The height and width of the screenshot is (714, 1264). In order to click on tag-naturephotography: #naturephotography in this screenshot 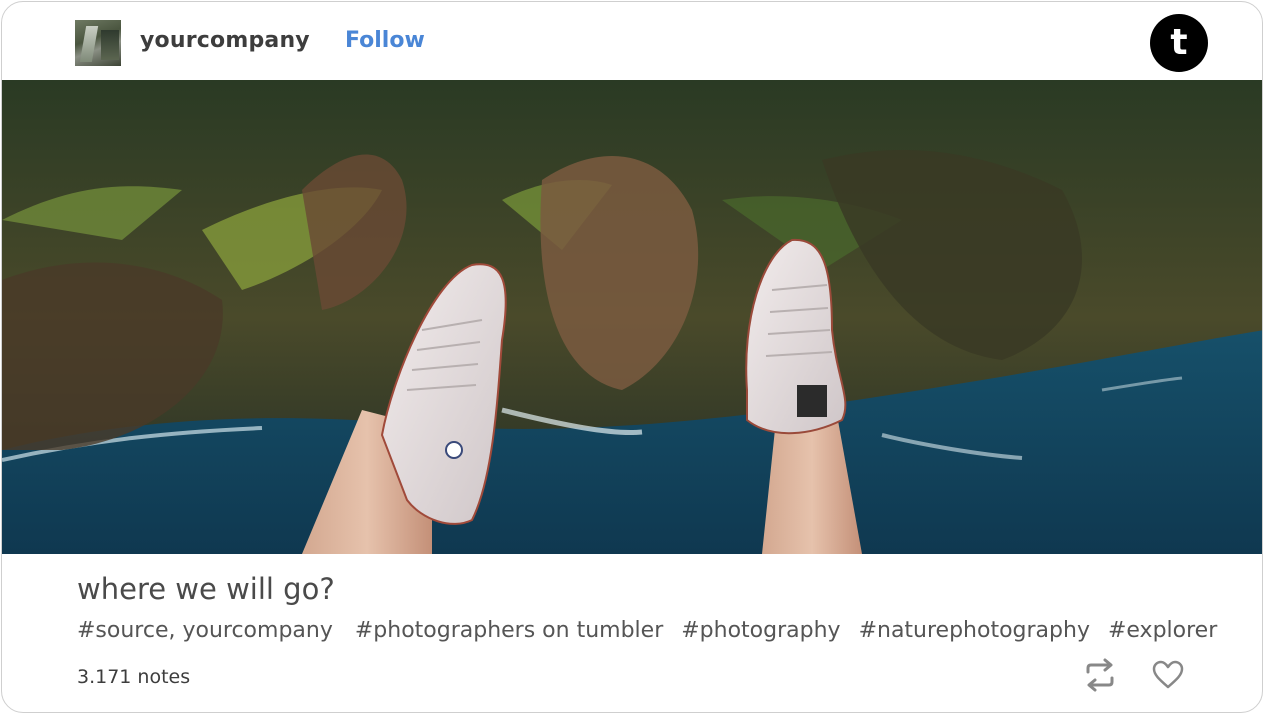, I will do `click(974, 630)`.